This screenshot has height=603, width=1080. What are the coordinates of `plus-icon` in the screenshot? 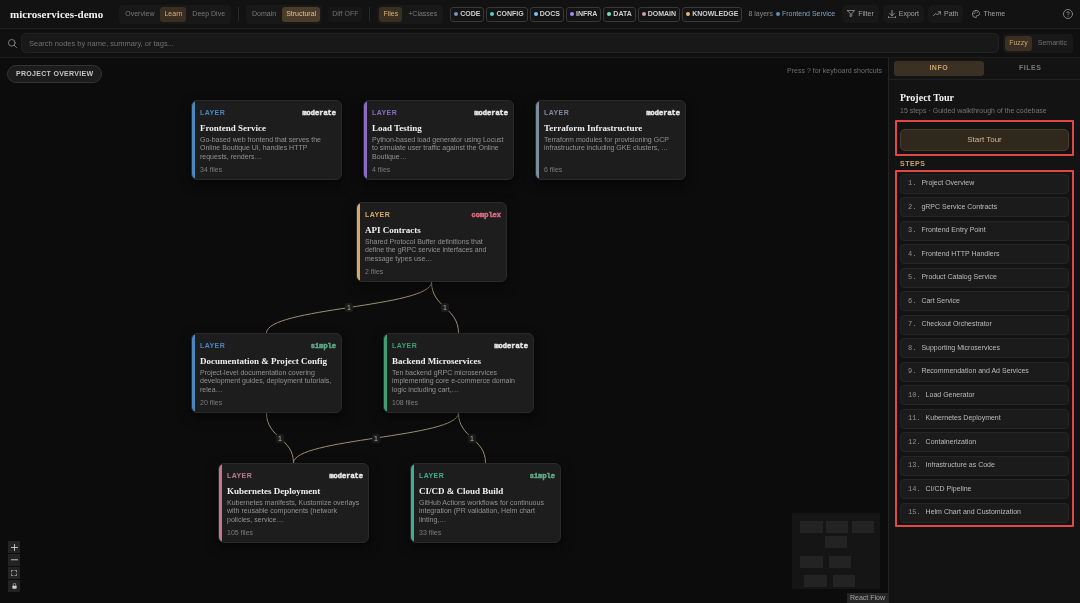 It's located at (14, 547).